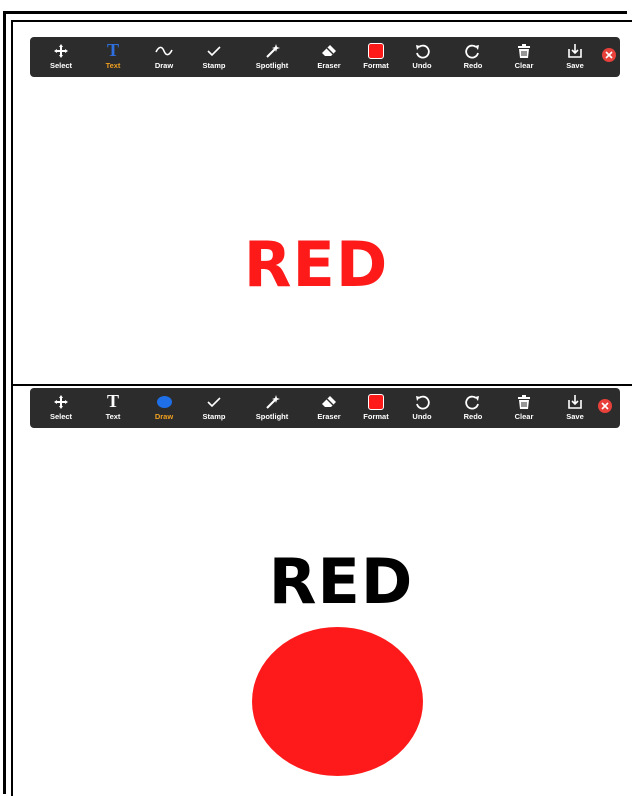 This screenshot has height=796, width=632. I want to click on panel-divider, so click(321, 385).